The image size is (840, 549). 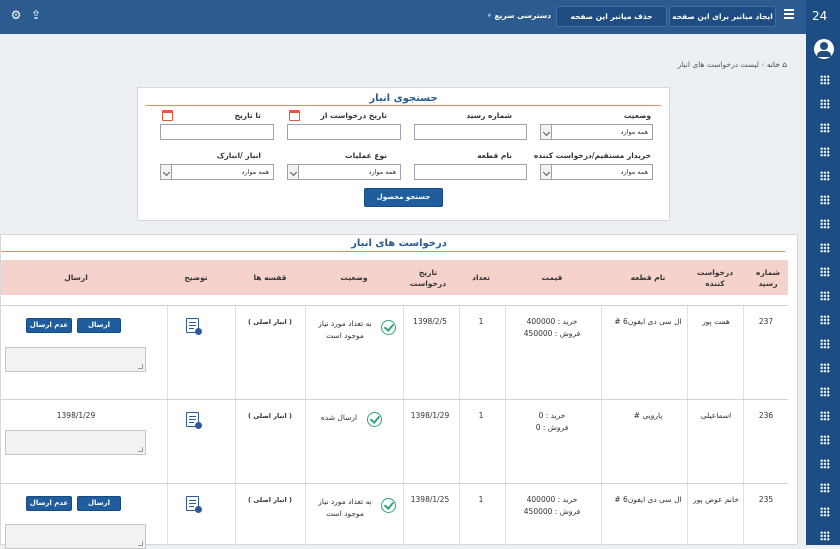 What do you see at coordinates (489, 115) in the screenshot?
I see `receipt-label: شماره رسید` at bounding box center [489, 115].